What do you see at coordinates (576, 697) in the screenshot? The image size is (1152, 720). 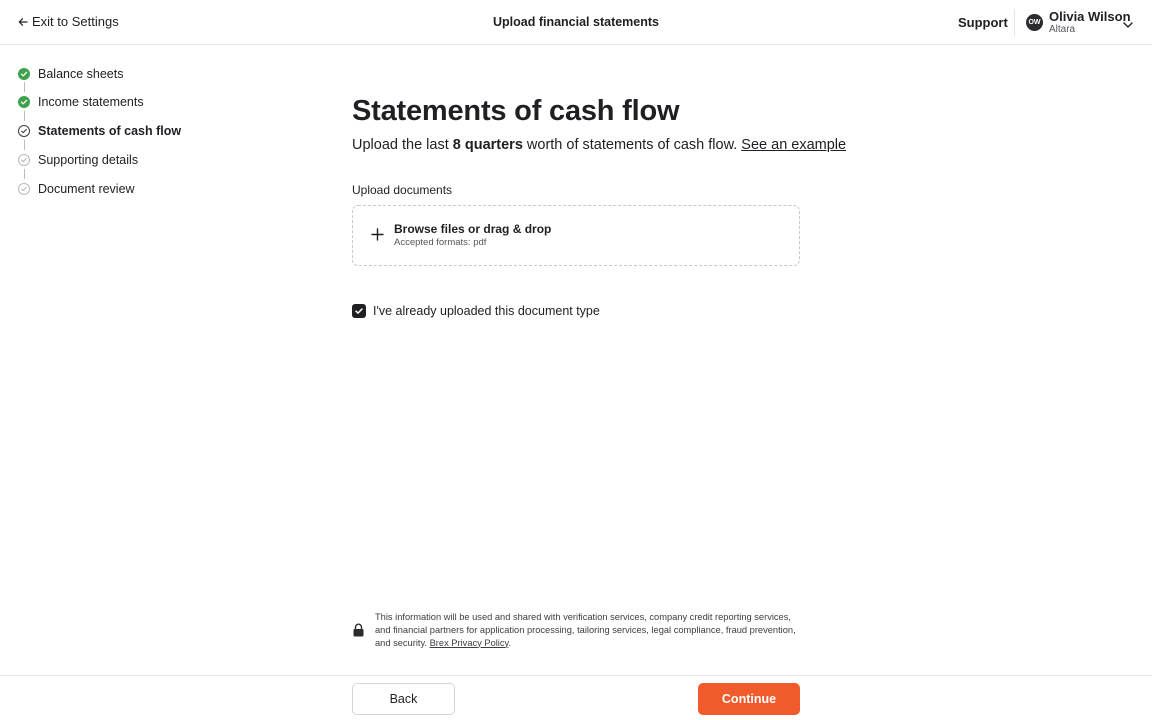 I see `footer-bar: Back Continue` at bounding box center [576, 697].